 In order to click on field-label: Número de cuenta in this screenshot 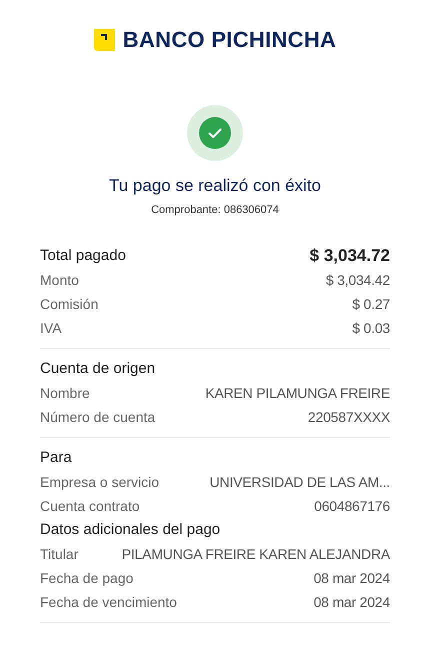, I will do `click(98, 417)`.